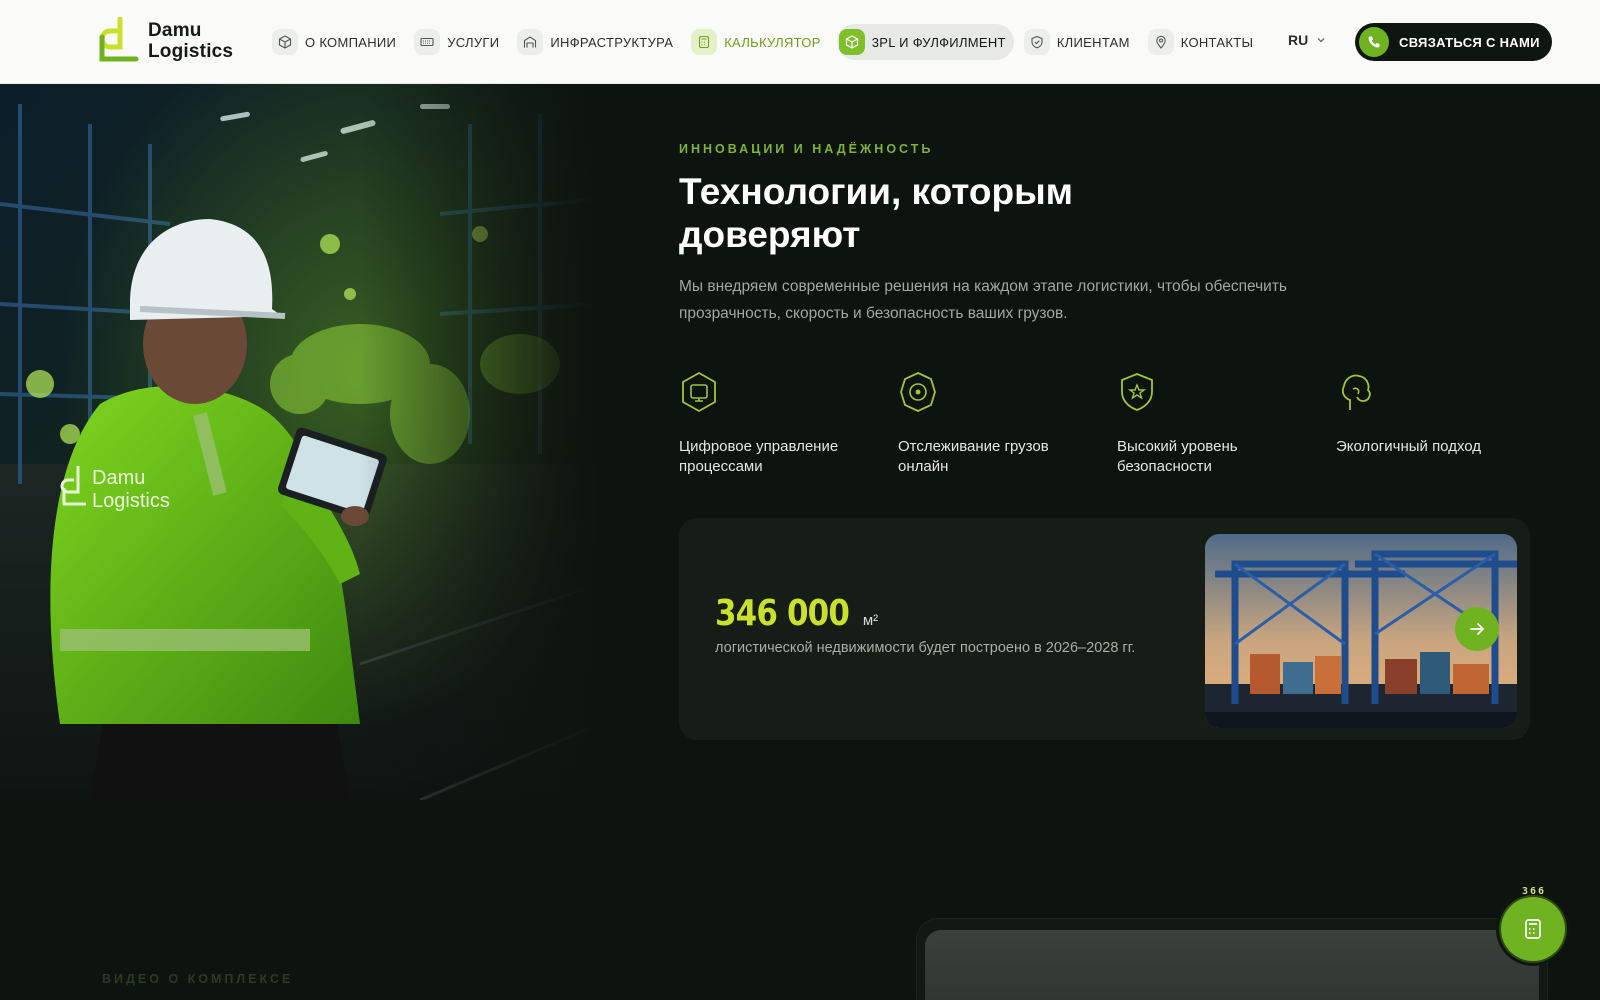 The width and height of the screenshot is (1600, 1000). What do you see at coordinates (851, 42) in the screenshot?
I see `box-icon` at bounding box center [851, 42].